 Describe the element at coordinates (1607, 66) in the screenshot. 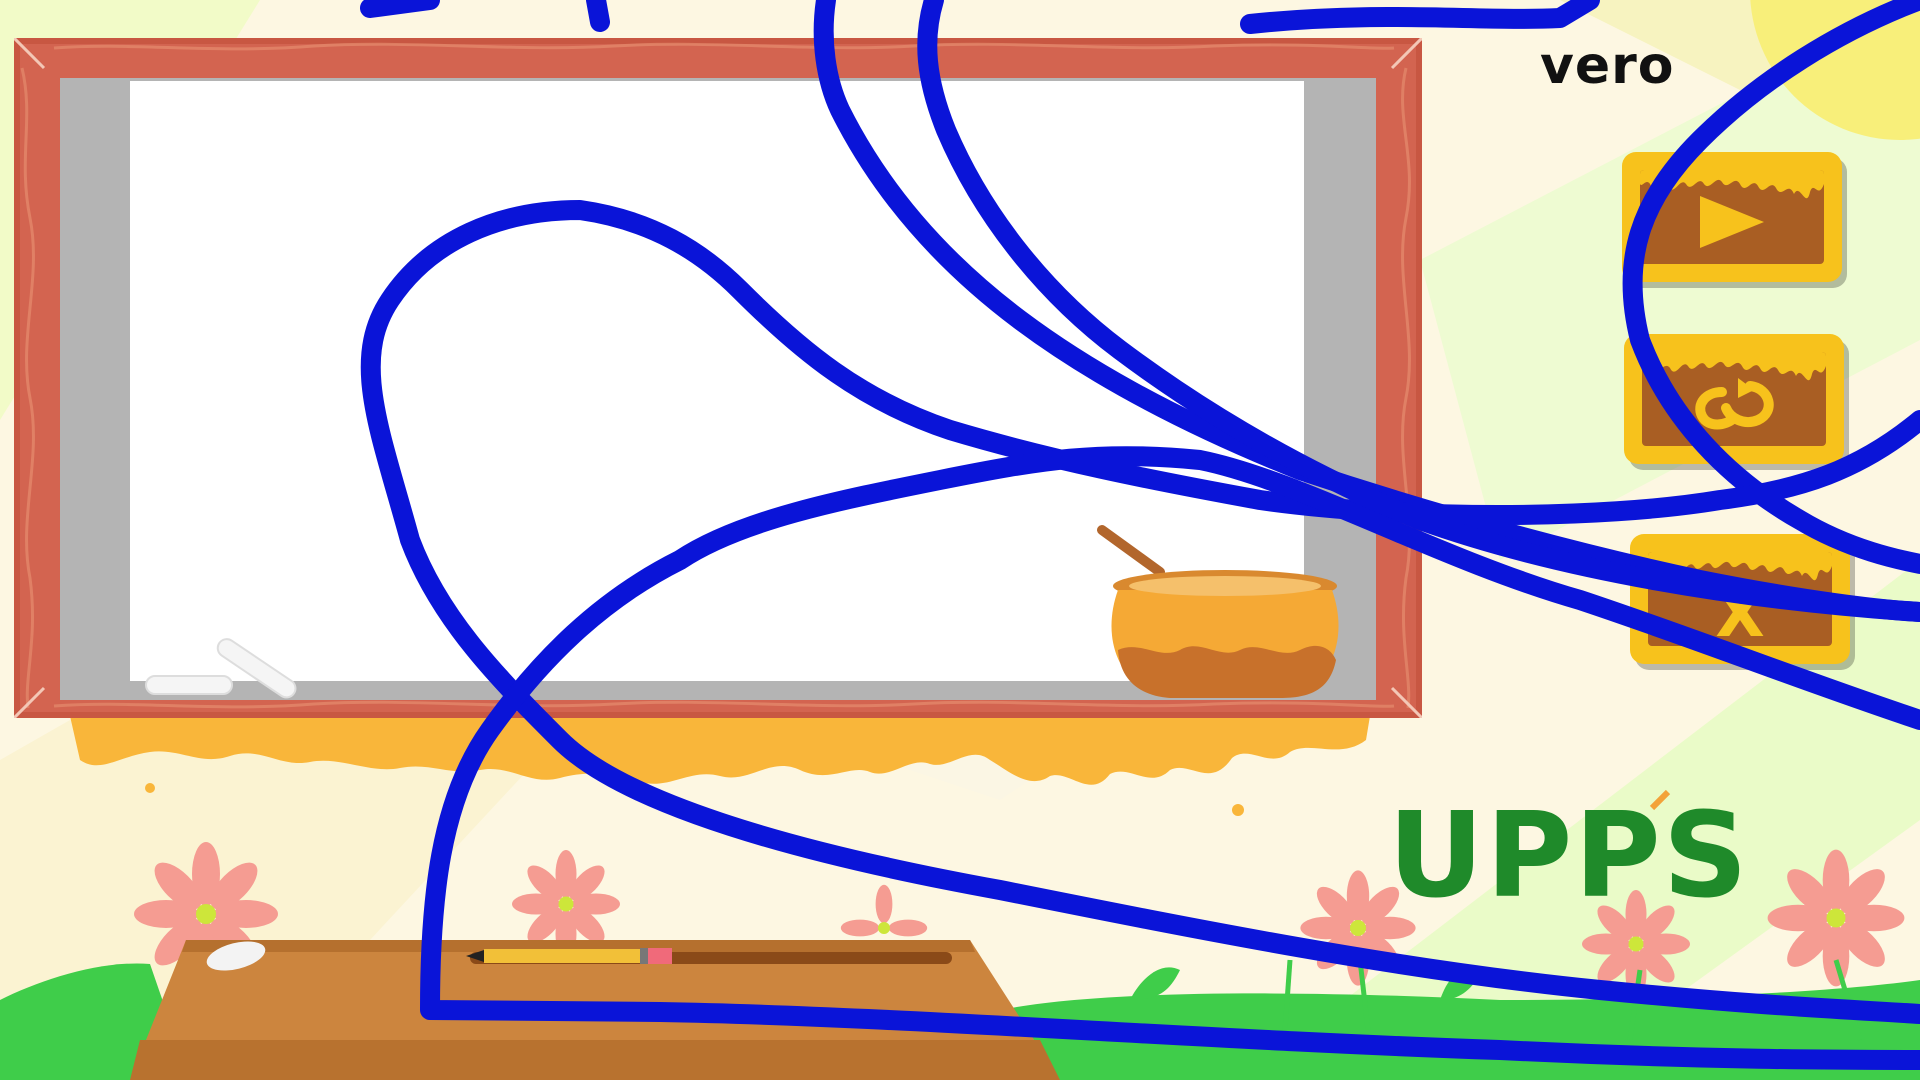

I see `player-name: vero` at that location.